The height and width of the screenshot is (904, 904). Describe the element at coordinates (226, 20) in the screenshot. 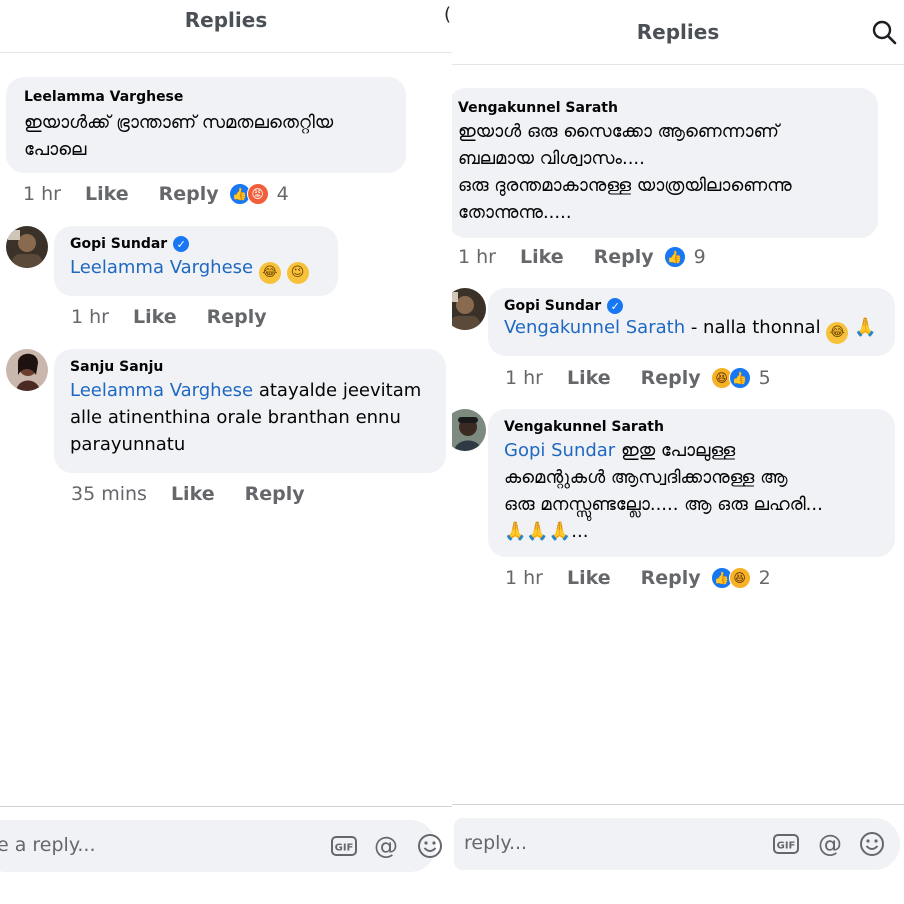

I see `page-title: Replies` at that location.